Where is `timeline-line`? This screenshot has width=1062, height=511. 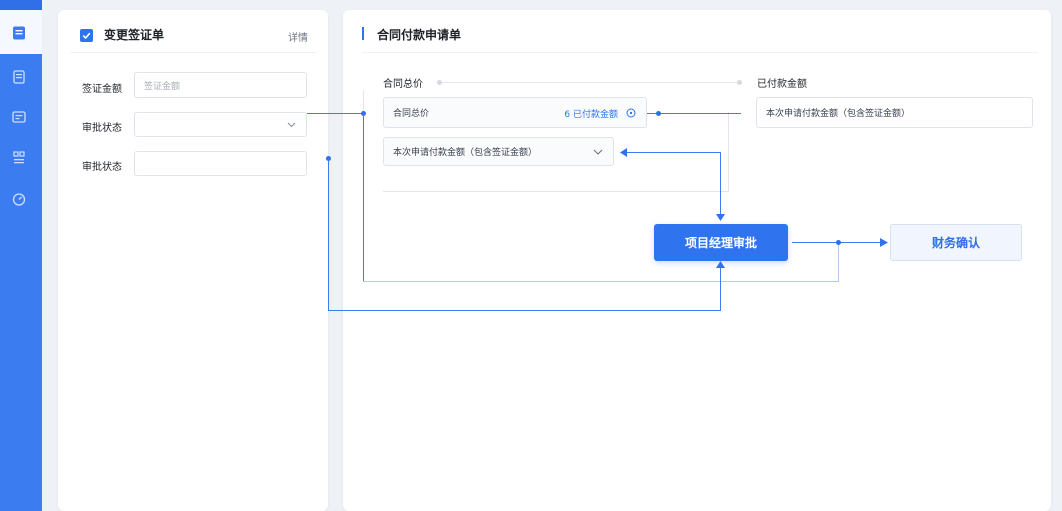
timeline-line is located at coordinates (590, 82).